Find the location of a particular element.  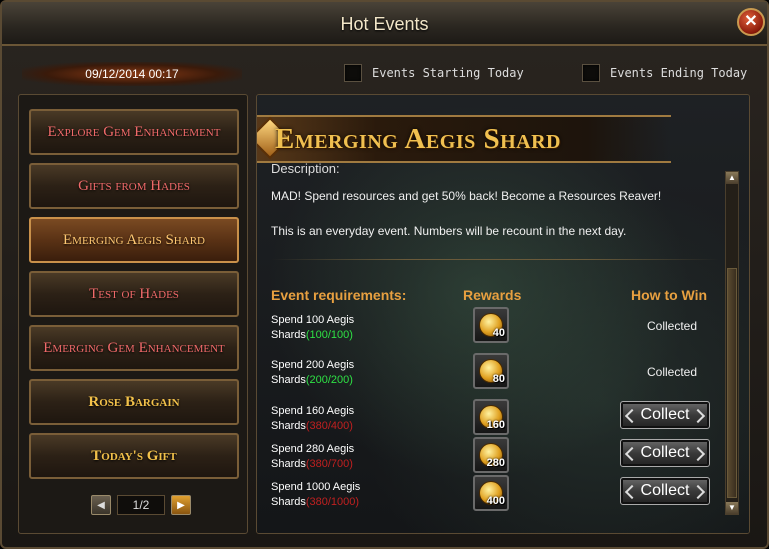

requirement-5-unit: Shards is located at coordinates (288, 502).